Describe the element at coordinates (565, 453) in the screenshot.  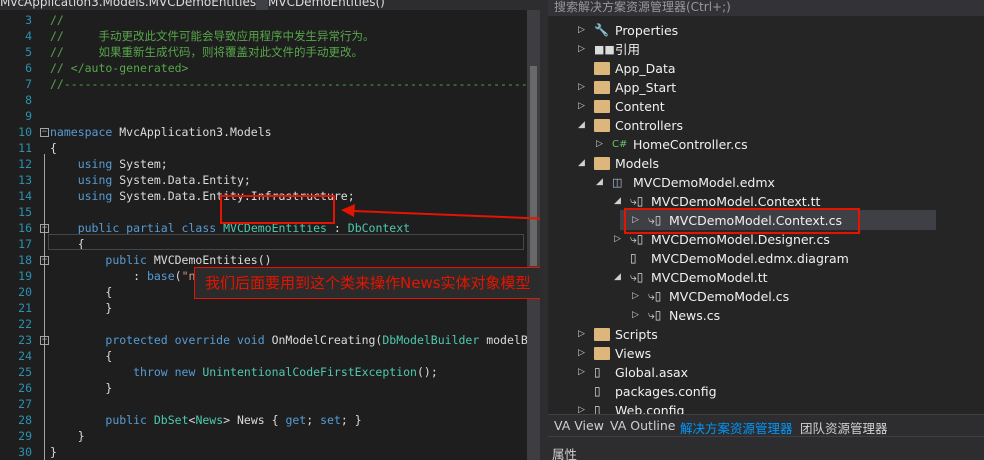
I see `properties-label: 属性` at that location.